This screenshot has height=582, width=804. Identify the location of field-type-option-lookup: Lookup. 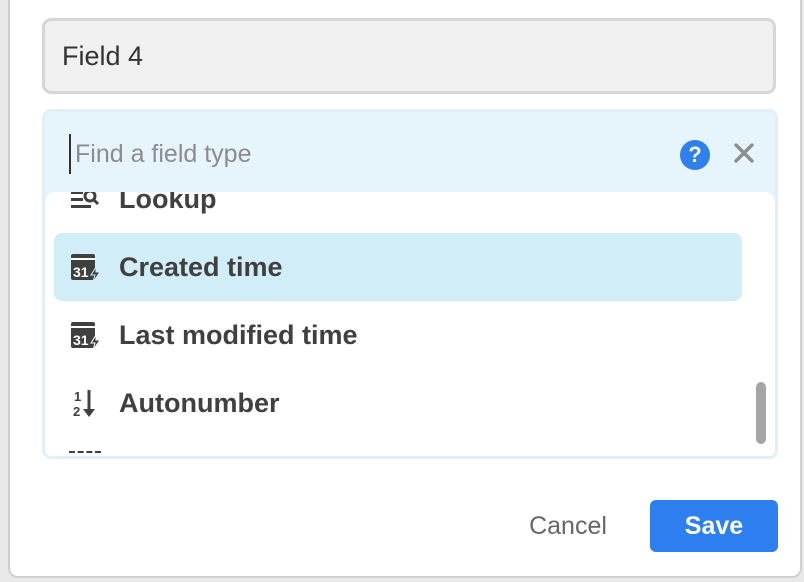
(398, 212).